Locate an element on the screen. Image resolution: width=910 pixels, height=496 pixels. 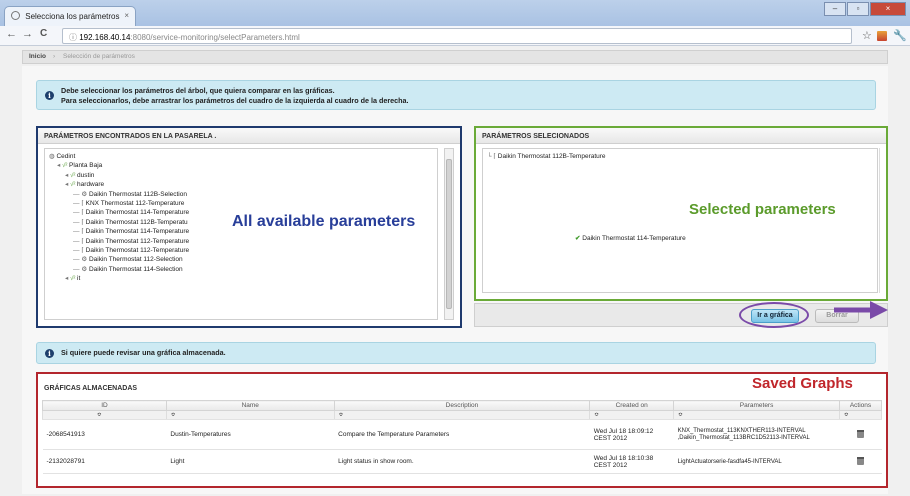
graph-parameters: LightActuatorserie-fasdfa45-INTERVAL is located at coordinates (756, 461).